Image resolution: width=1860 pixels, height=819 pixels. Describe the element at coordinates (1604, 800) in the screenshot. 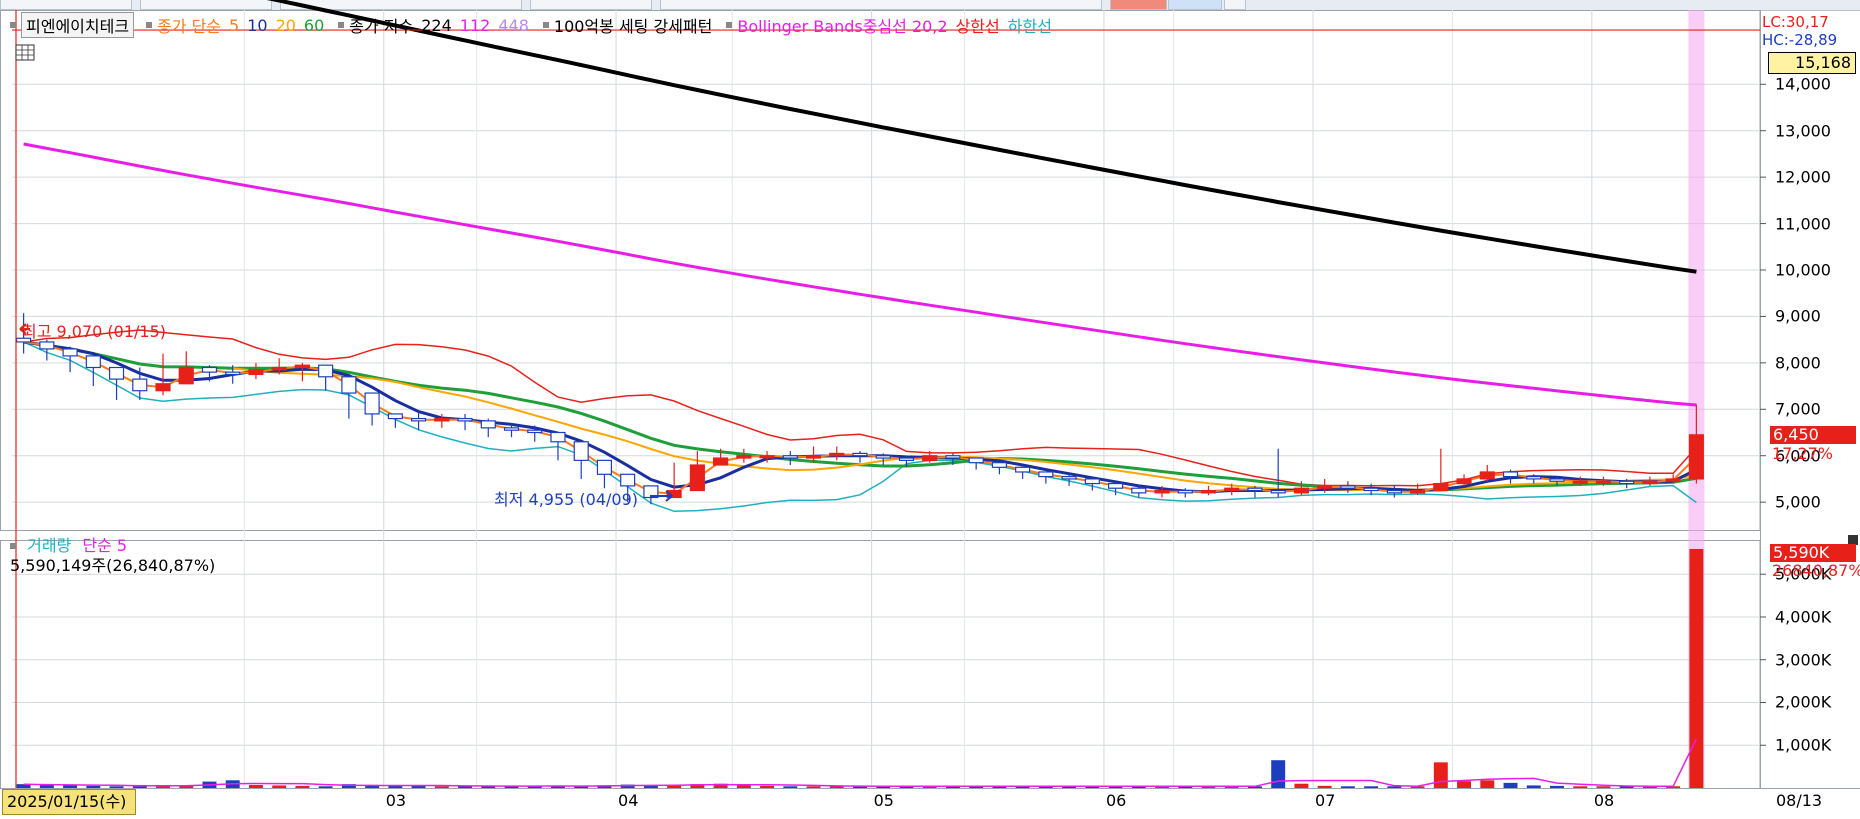

I see `x-tick-label: 08` at that location.